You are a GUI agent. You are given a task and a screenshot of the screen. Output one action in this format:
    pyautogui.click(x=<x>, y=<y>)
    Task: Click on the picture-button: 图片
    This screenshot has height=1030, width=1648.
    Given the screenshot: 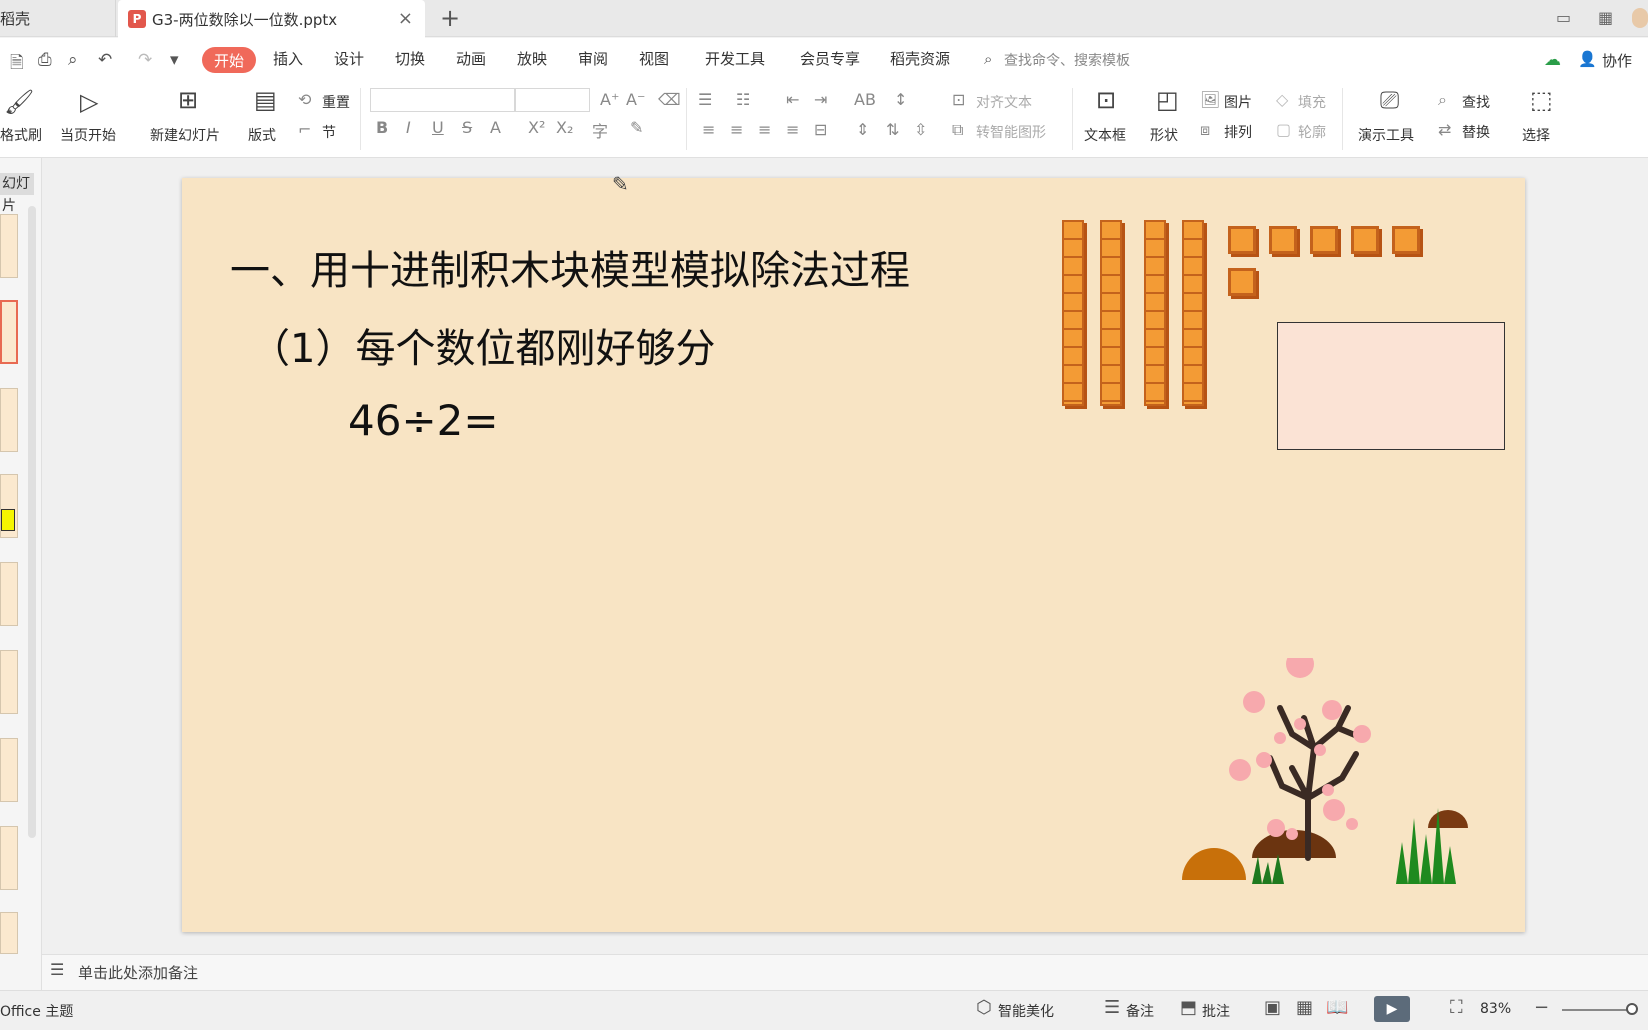 What is the action you would take?
    pyautogui.click(x=1238, y=102)
    